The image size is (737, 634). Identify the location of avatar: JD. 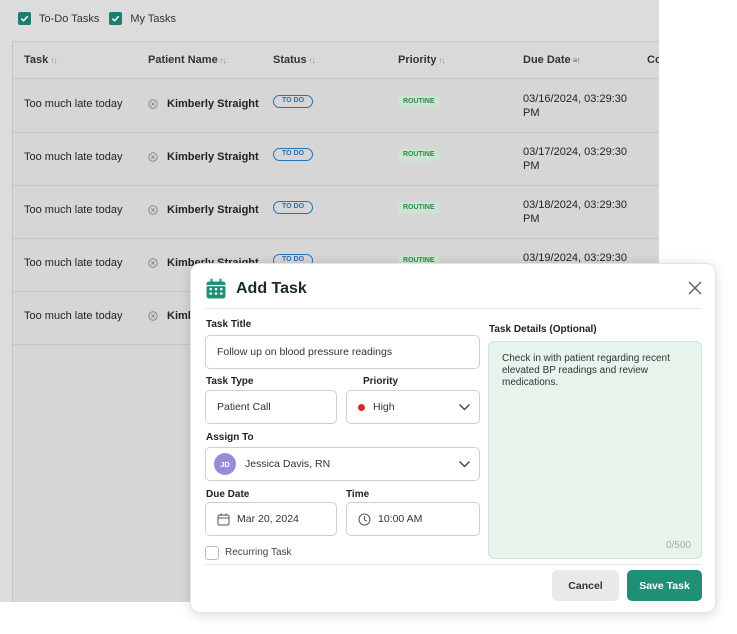
(225, 464).